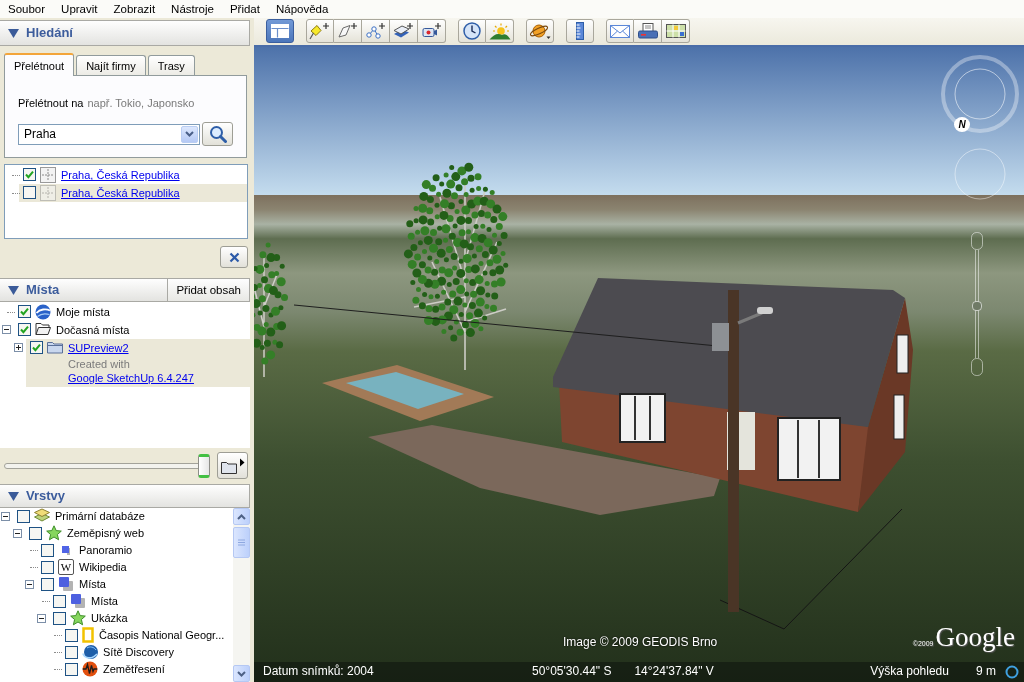 The width and height of the screenshot is (1024, 682). I want to click on scroll-down-button, so click(241, 673).